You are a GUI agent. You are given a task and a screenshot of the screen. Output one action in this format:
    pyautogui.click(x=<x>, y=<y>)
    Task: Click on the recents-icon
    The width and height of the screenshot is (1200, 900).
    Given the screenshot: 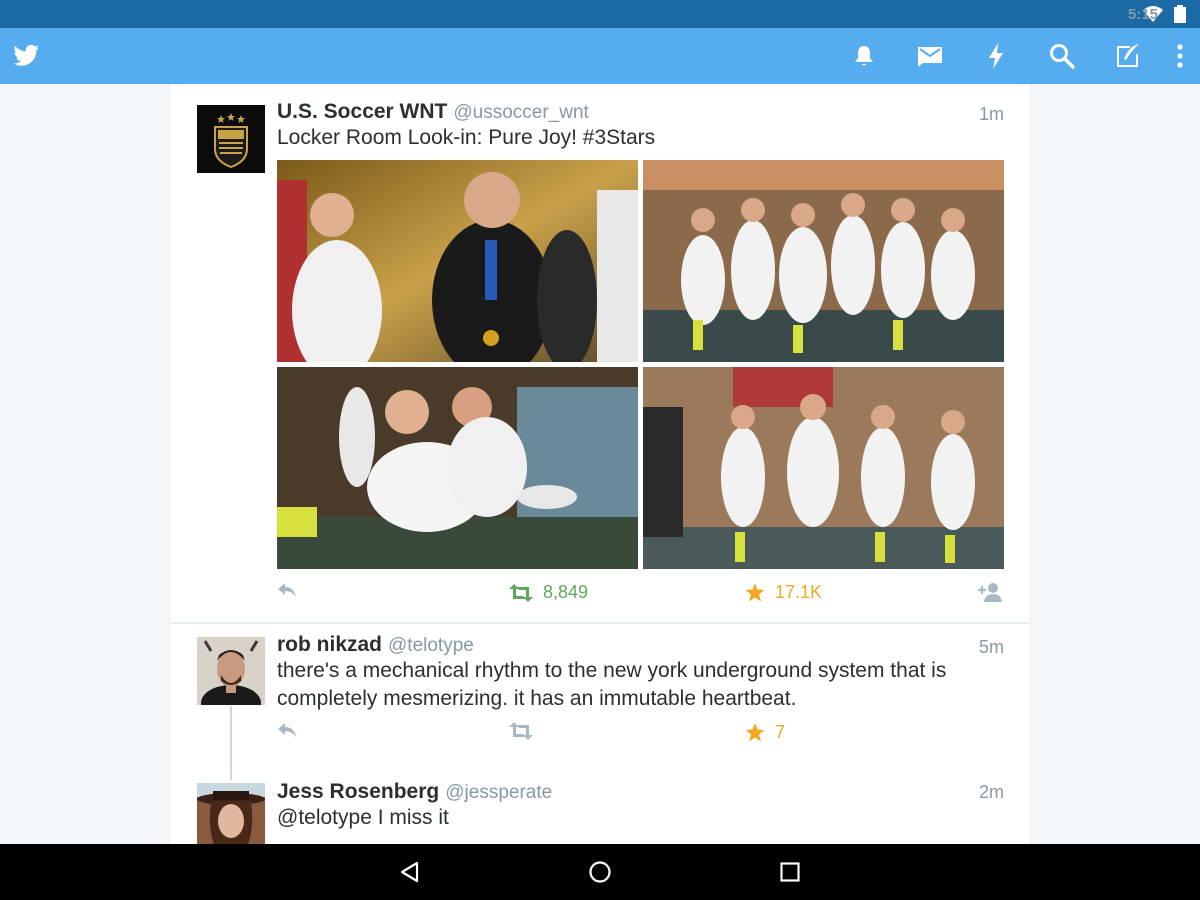 What is the action you would take?
    pyautogui.click(x=790, y=872)
    